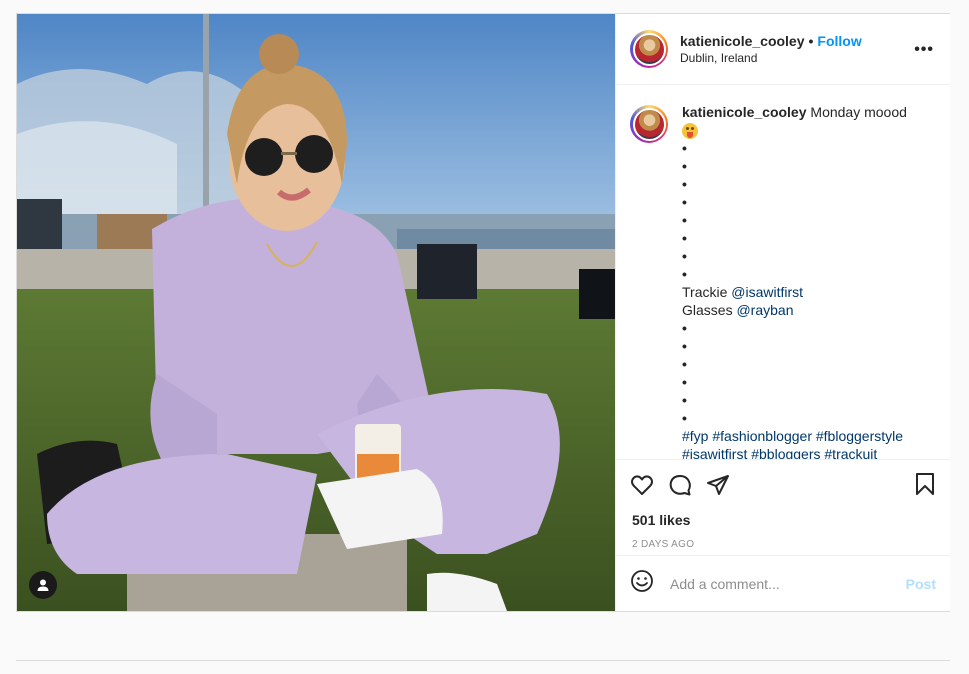  What do you see at coordinates (649, 124) in the screenshot?
I see `caption-avatar` at bounding box center [649, 124].